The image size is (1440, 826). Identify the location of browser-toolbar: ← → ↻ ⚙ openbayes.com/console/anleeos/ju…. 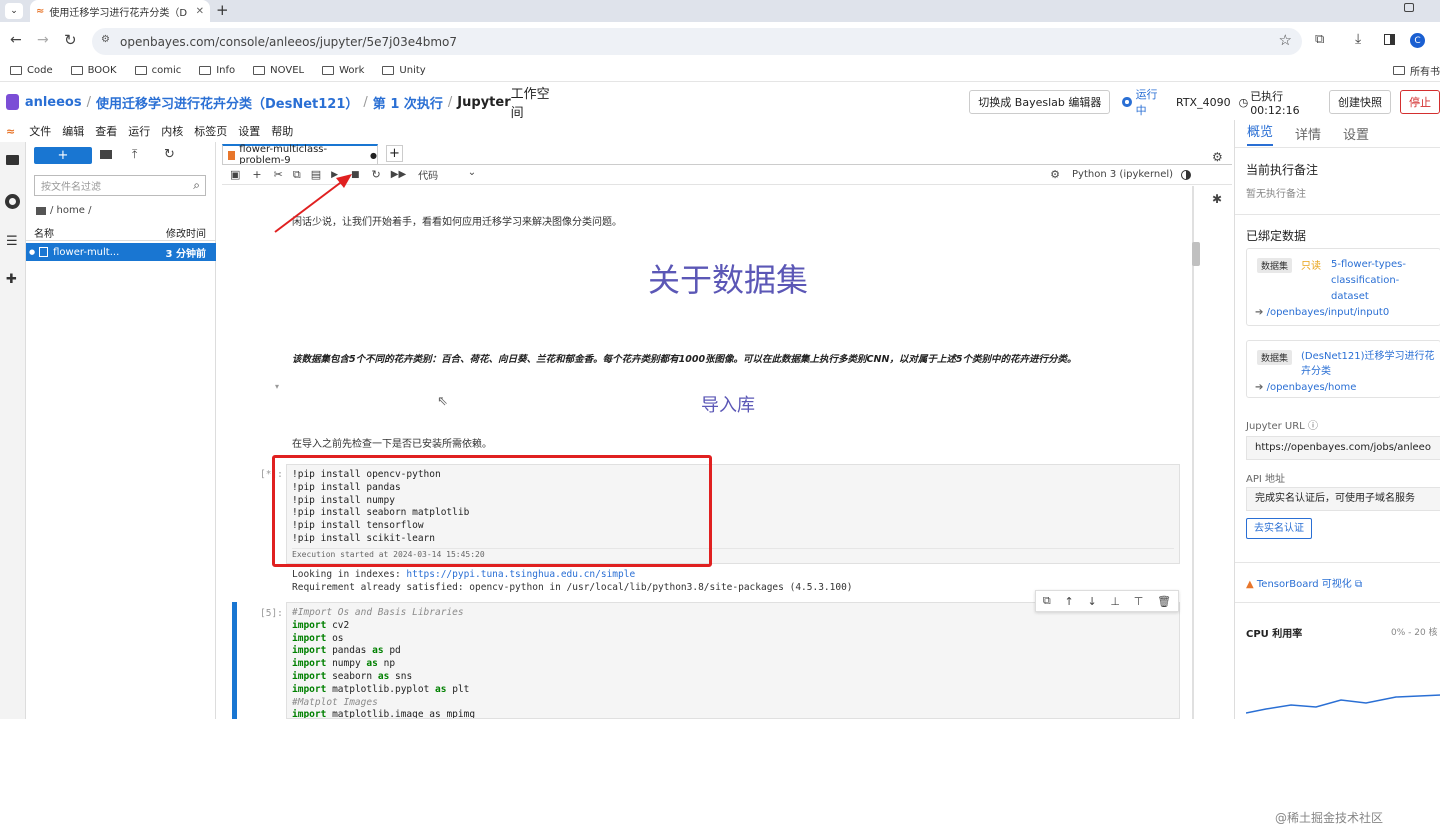
(720, 41).